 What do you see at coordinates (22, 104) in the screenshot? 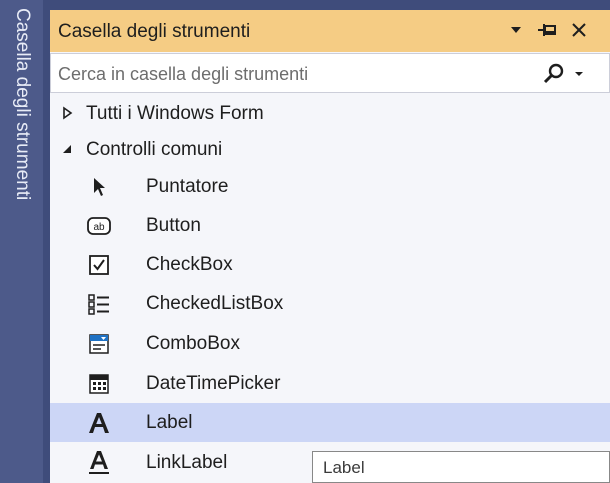
I see `side-tab-label: Casella degli strumenti` at bounding box center [22, 104].